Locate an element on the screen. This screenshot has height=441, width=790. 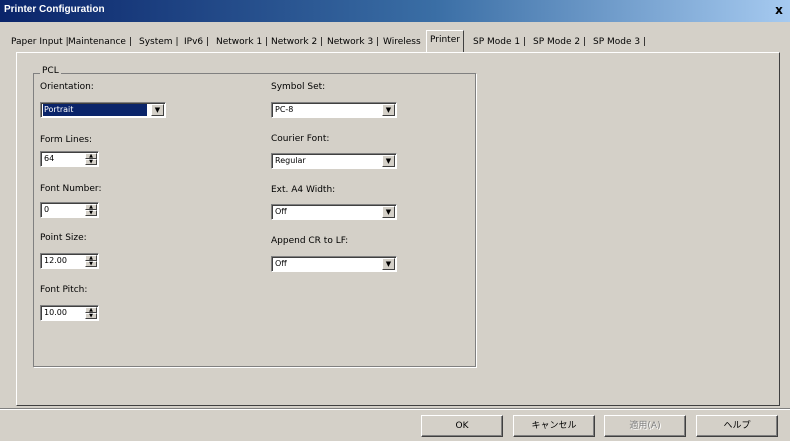
font-number-stepper: 0 ▲ ▼ is located at coordinates (69, 210).